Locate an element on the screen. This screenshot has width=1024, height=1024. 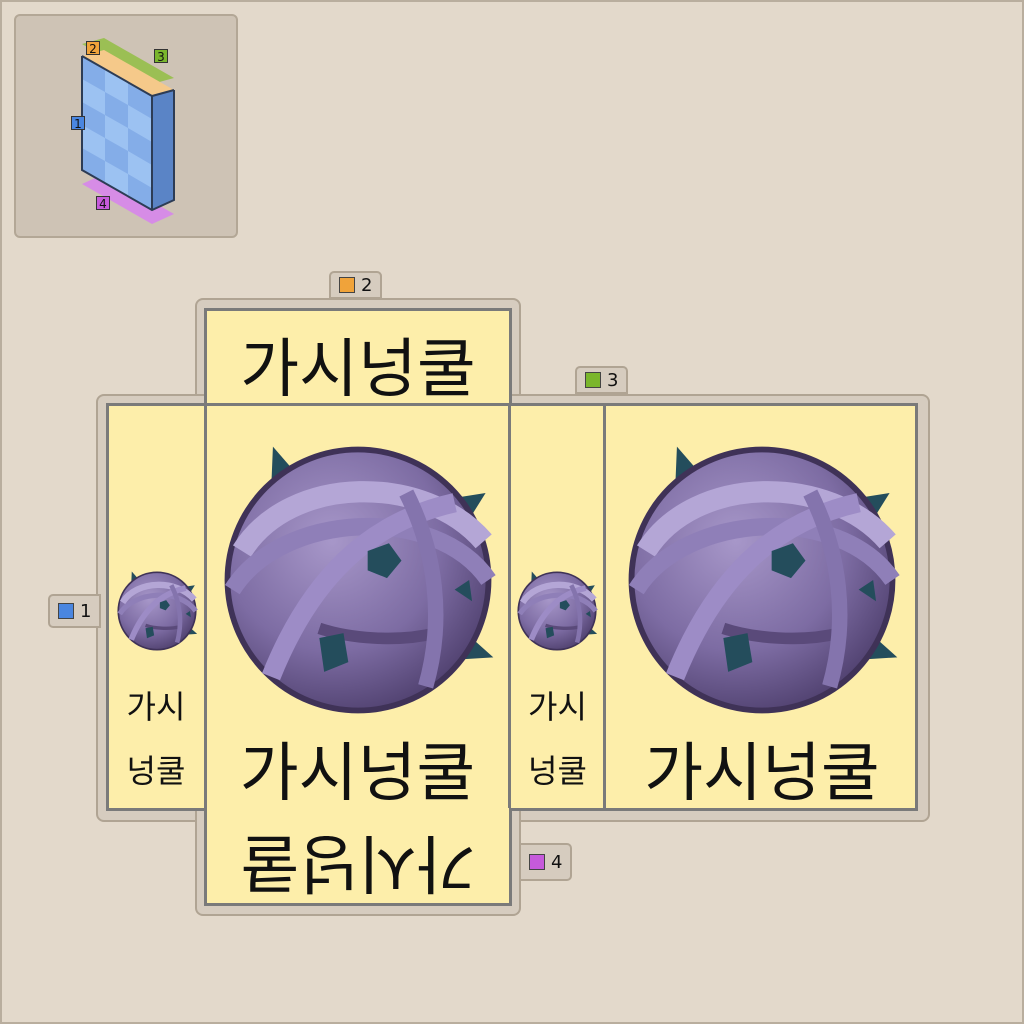
preview-tag-3: 3 is located at coordinates (161, 56).